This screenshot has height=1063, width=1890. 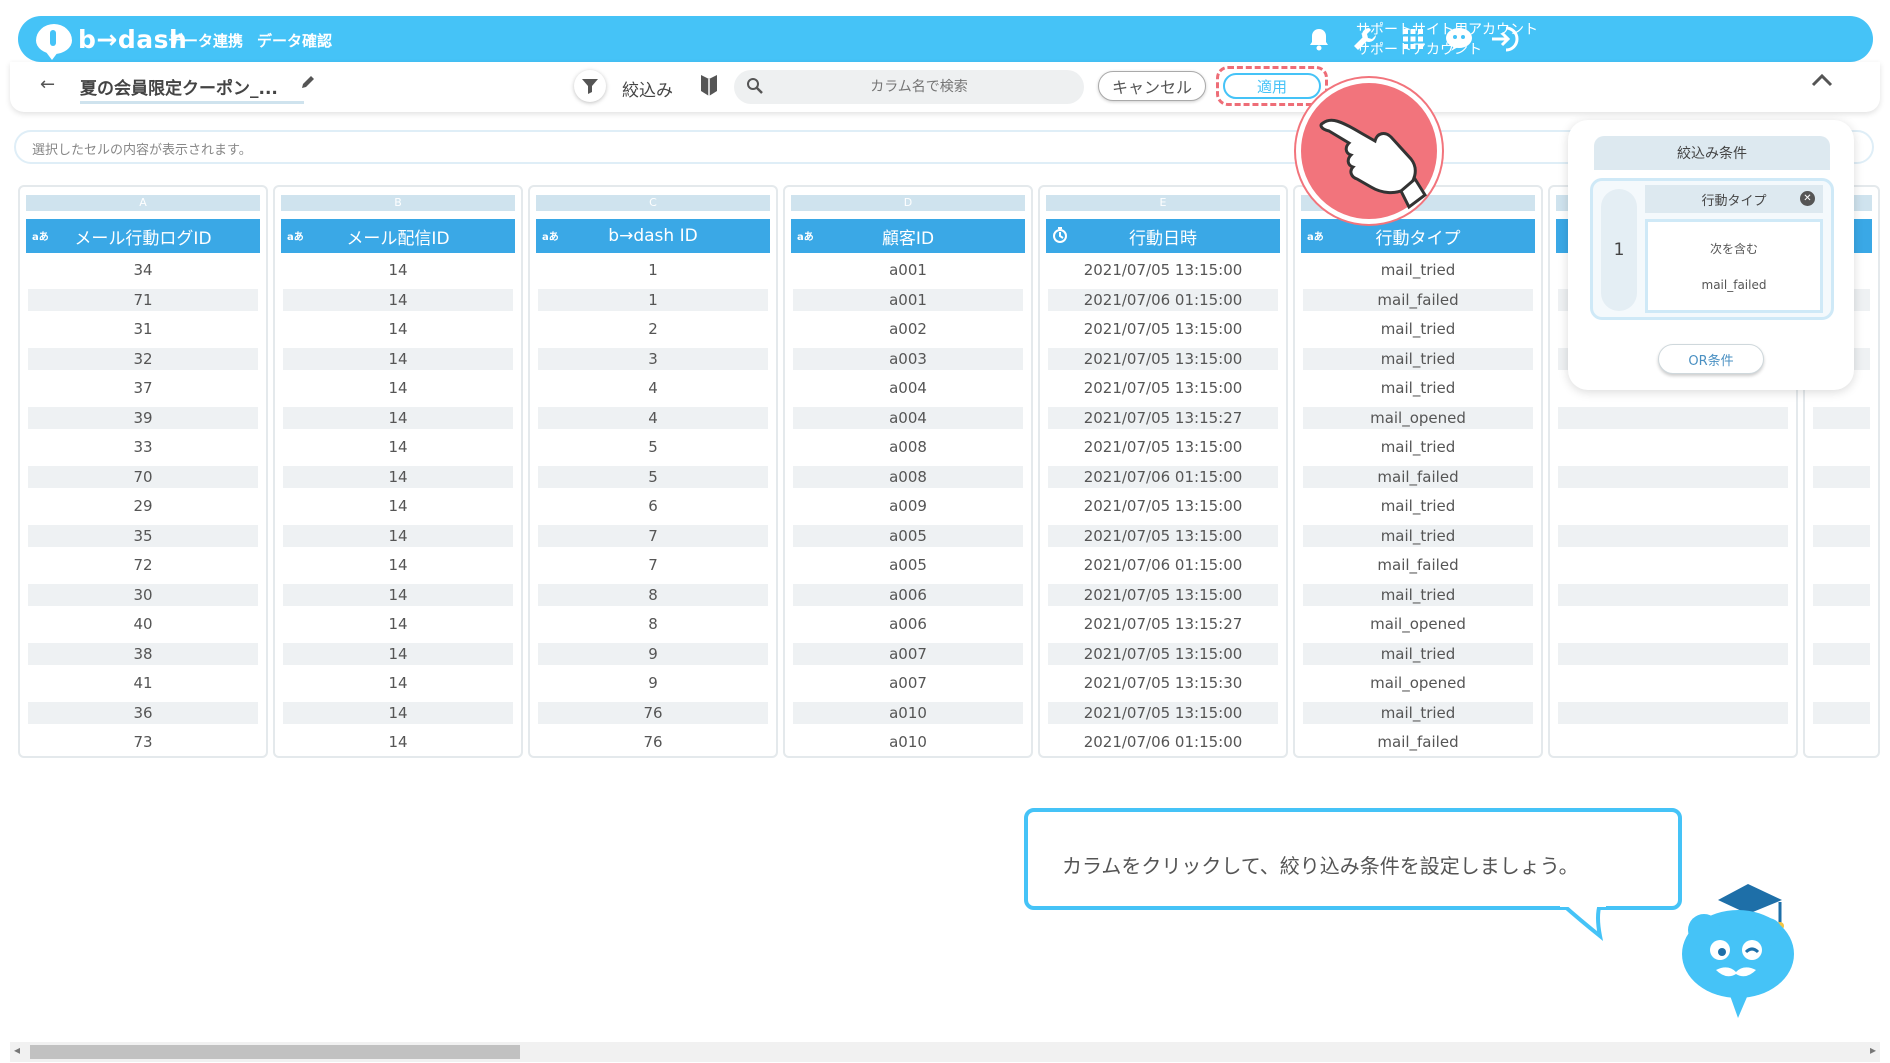 I want to click on grid-cell: a003, so click(x=908, y=358).